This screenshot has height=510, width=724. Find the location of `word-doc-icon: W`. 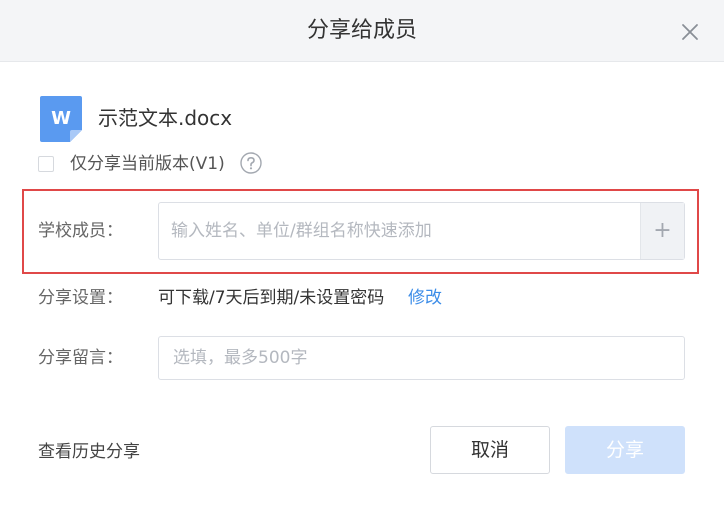

word-doc-icon: W is located at coordinates (61, 119).